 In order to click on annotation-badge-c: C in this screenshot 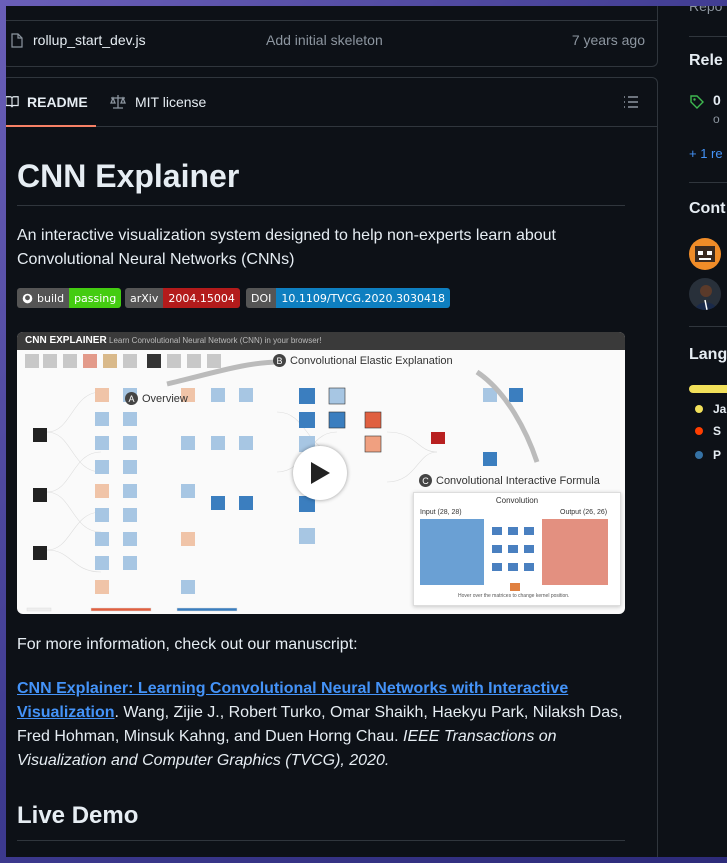, I will do `click(425, 480)`.